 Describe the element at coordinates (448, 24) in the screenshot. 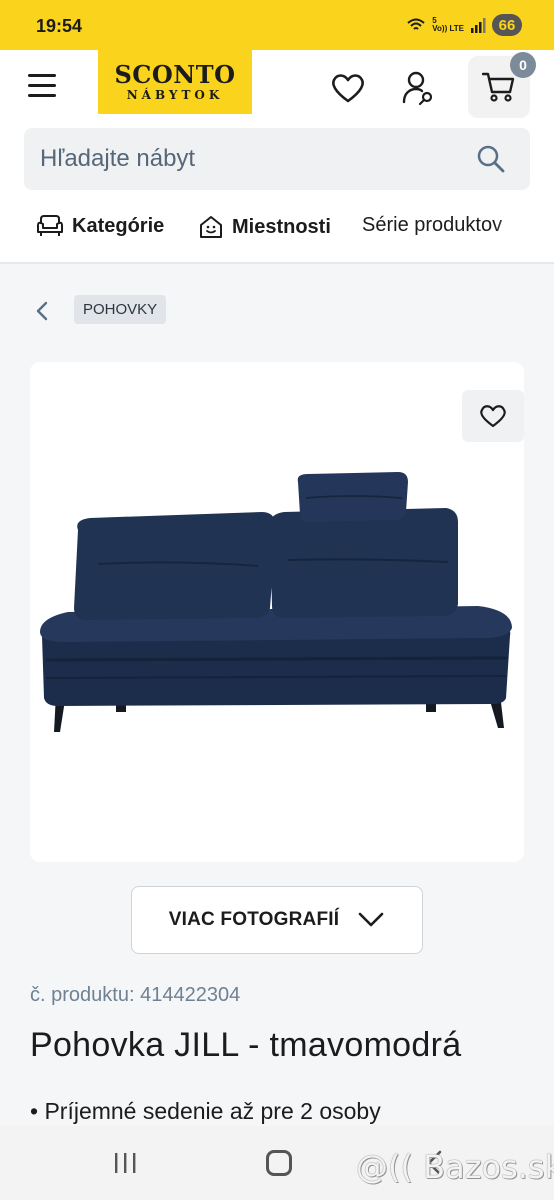

I see `network-label: 5 Vo)) LTE` at that location.